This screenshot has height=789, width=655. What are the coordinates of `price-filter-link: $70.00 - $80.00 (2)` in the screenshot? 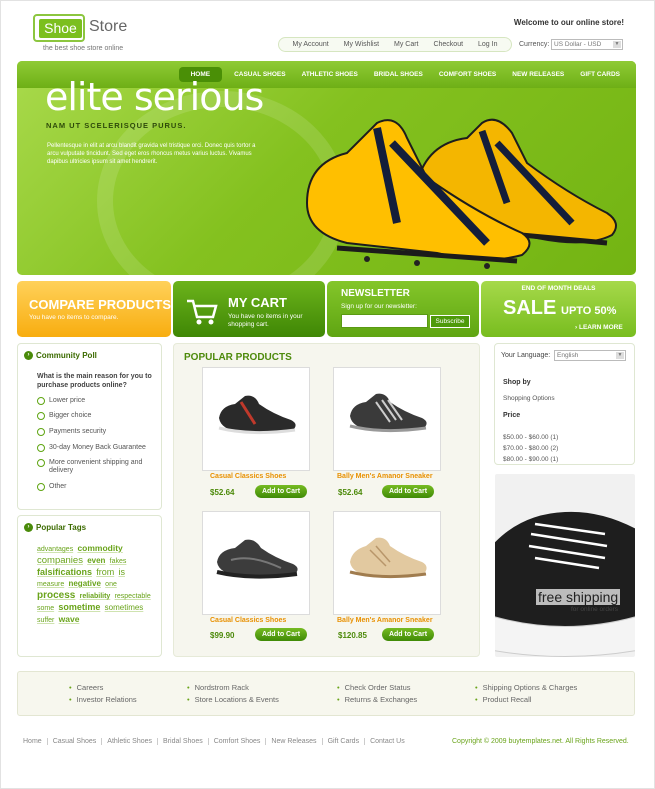 It's located at (530, 448).